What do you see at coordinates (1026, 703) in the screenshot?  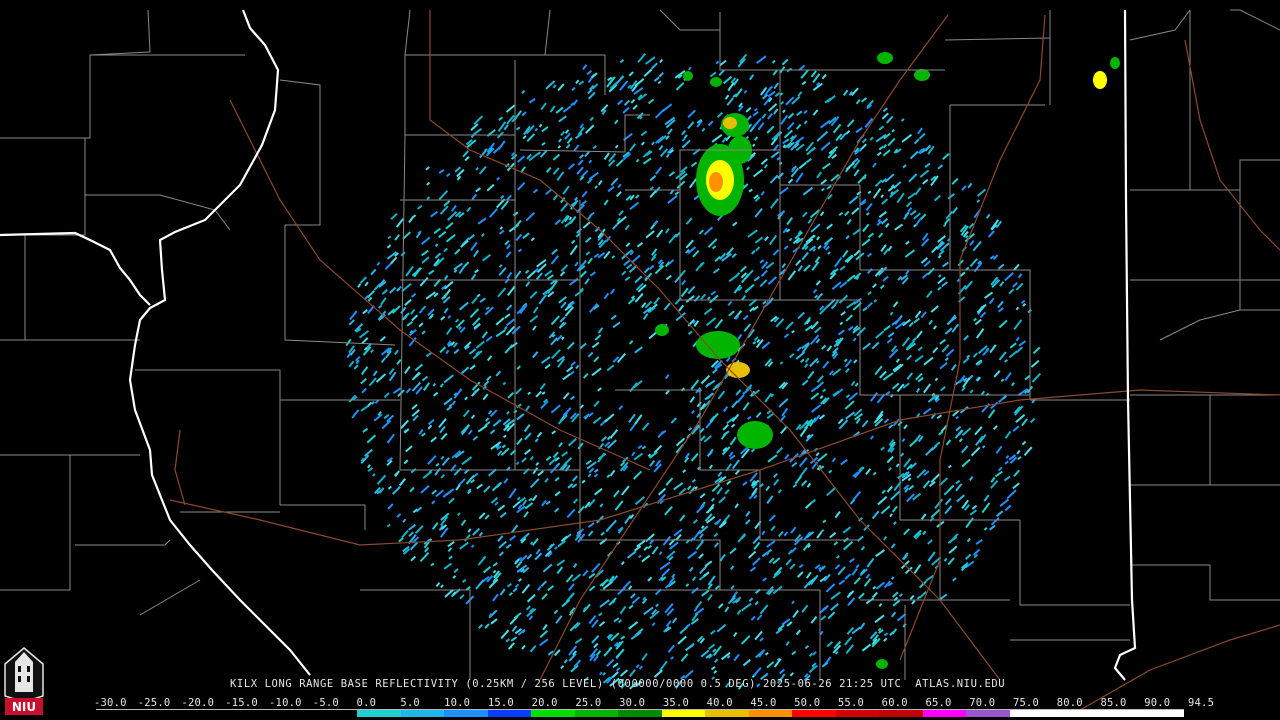 I see `colorbar-label: 75.0` at bounding box center [1026, 703].